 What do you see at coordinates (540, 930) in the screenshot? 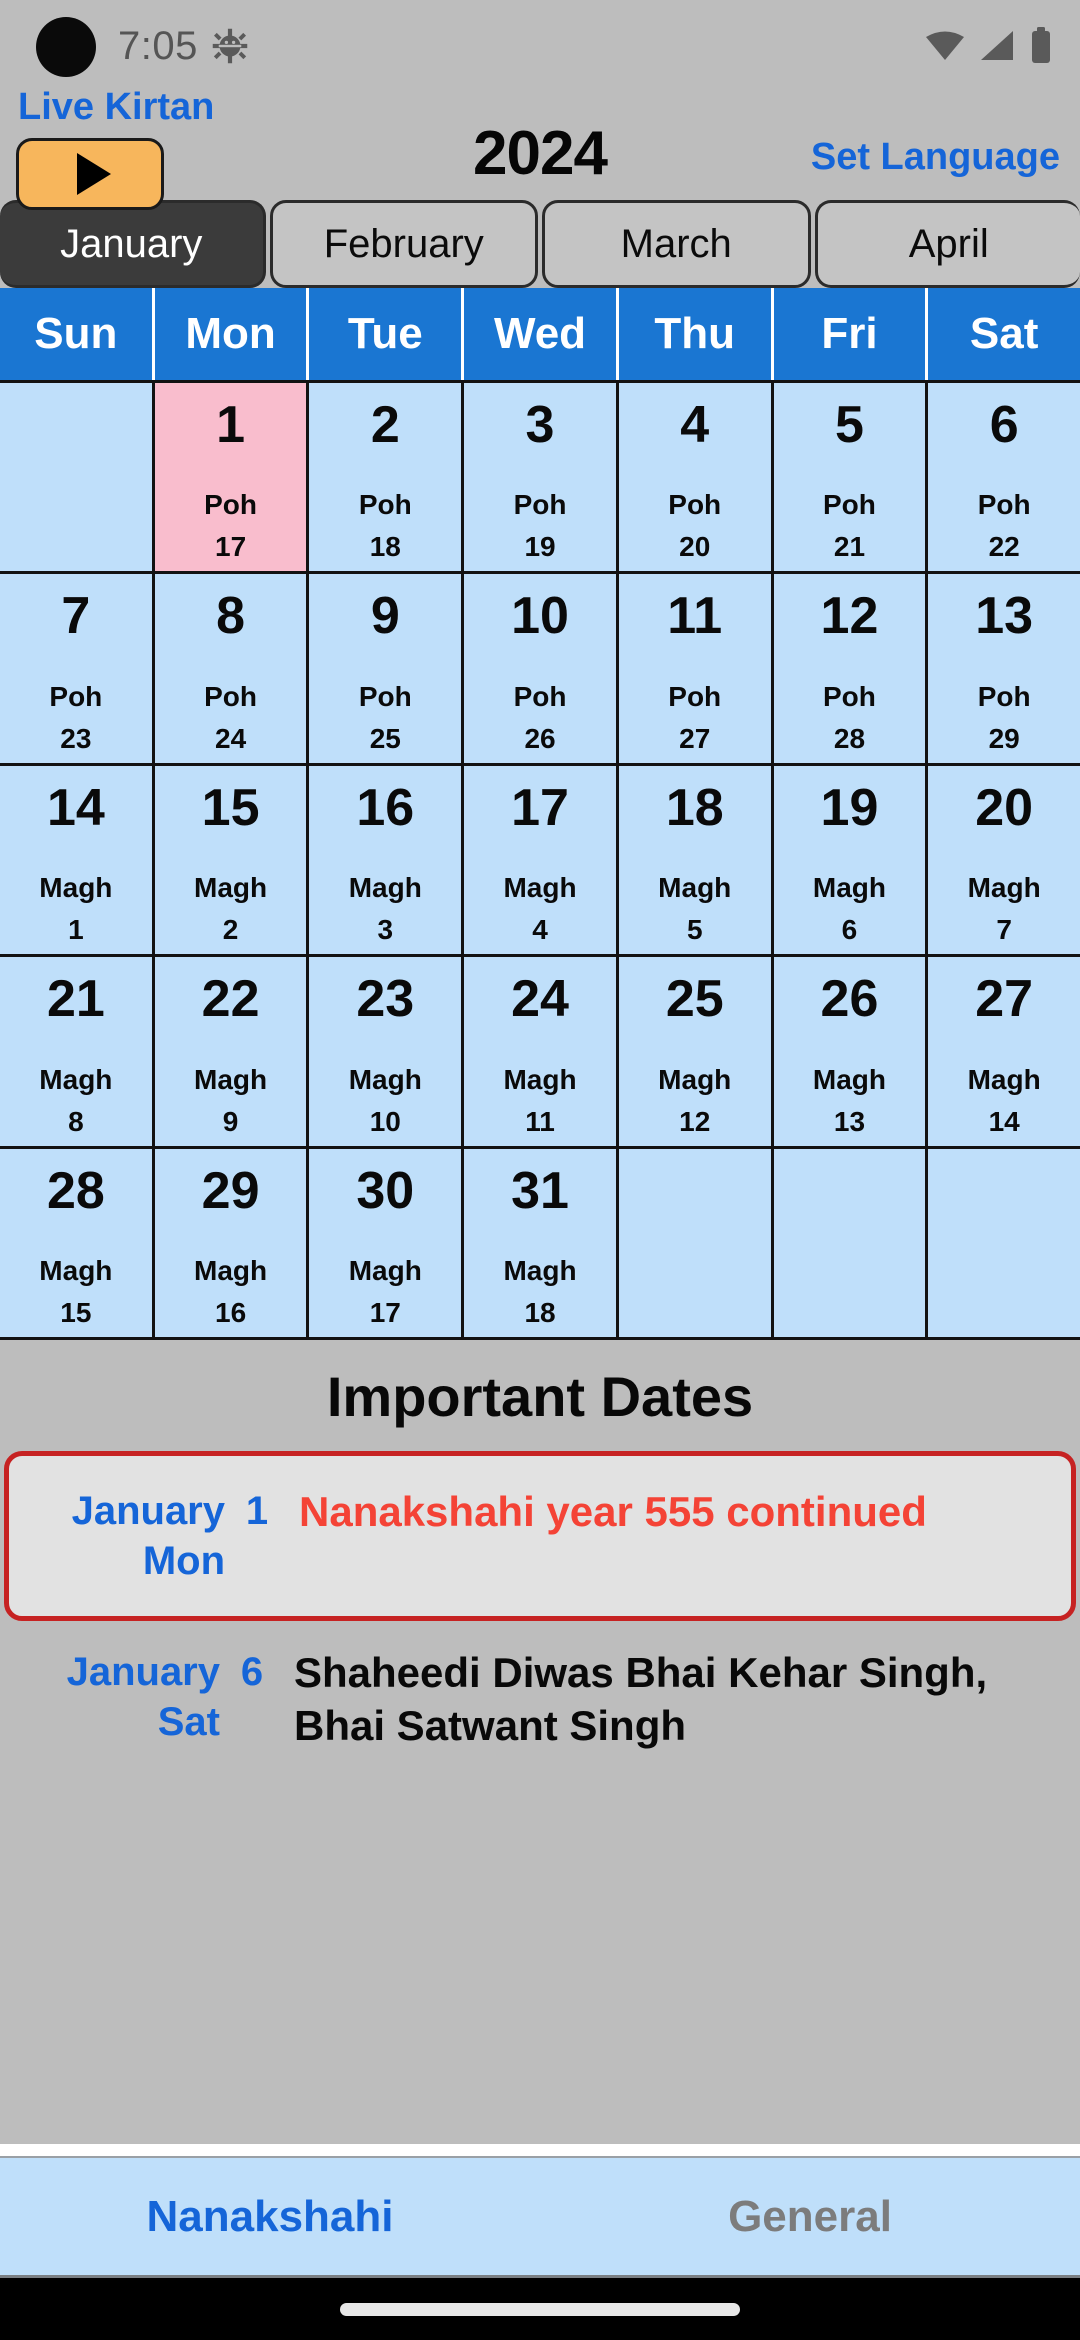
I see `calendar-nanakshahi-day: 4` at bounding box center [540, 930].